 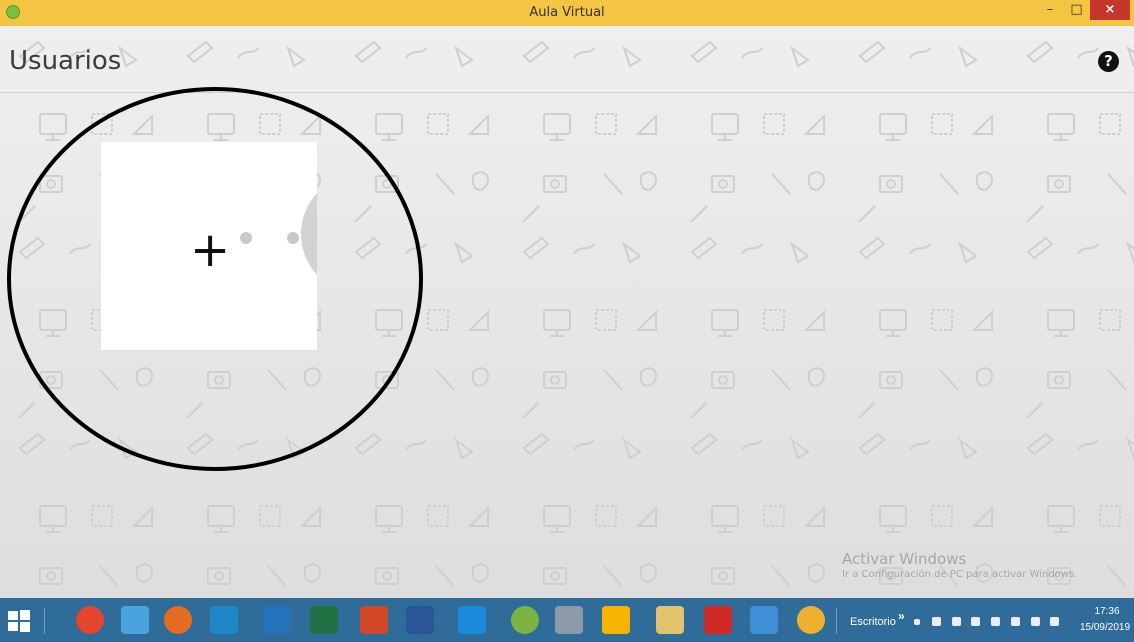 What do you see at coordinates (567, 59) in the screenshot?
I see `header: Usuarios ?` at bounding box center [567, 59].